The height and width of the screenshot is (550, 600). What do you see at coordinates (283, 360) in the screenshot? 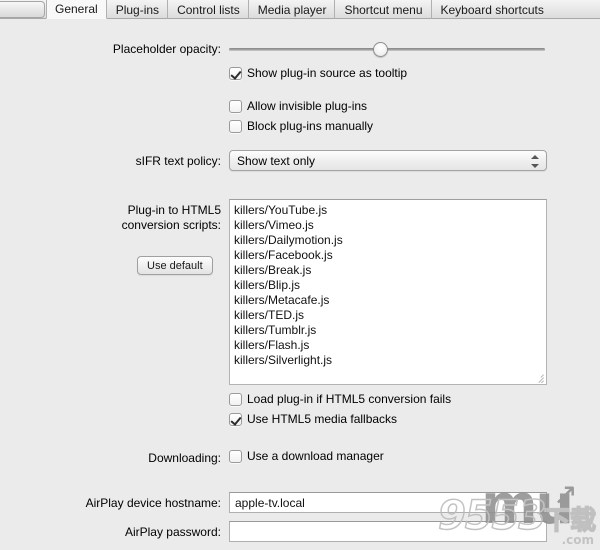
I see `script-line: killers/Silverlight.js` at bounding box center [283, 360].